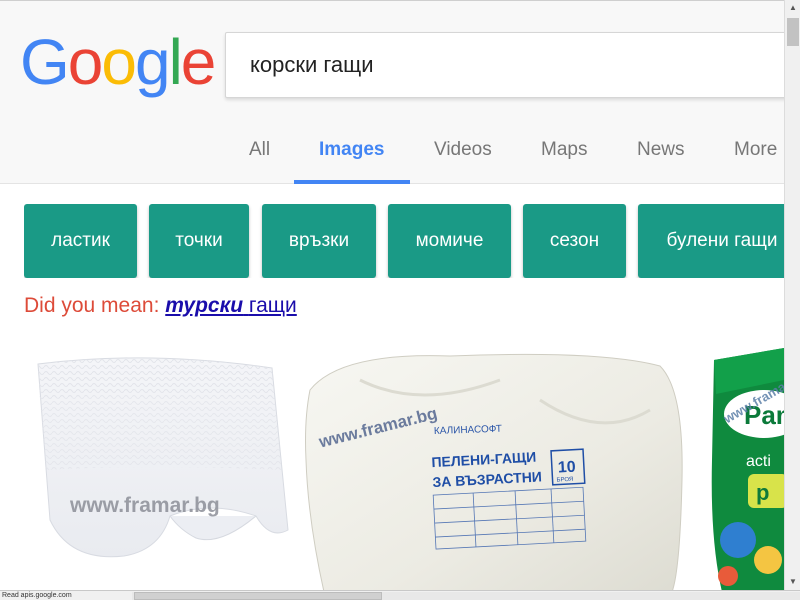  I want to click on tab-all: All, so click(259, 150).